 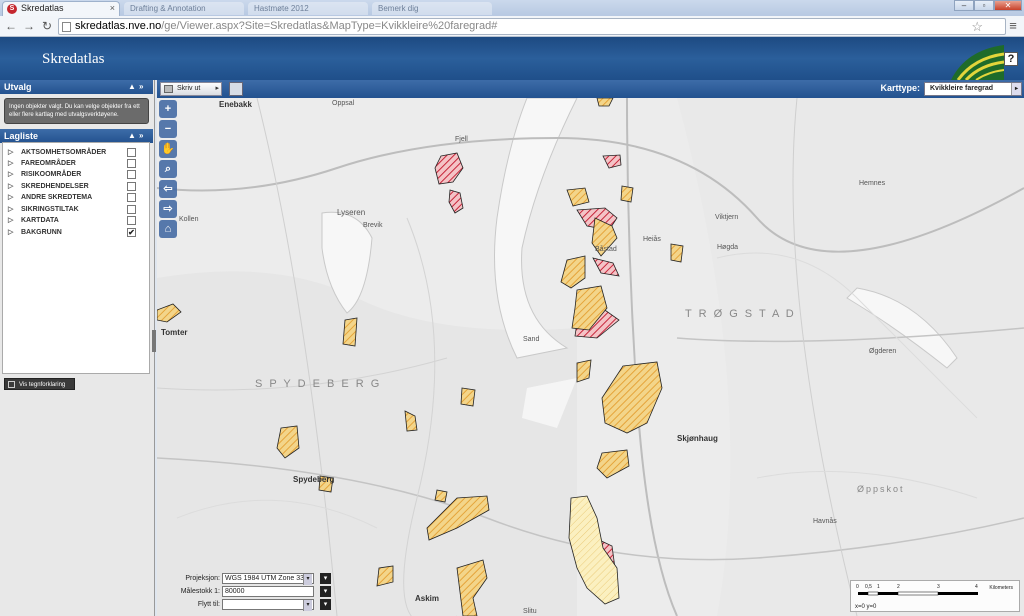 What do you see at coordinates (11, 26) in the screenshot?
I see `back-arrow-icon: ←` at bounding box center [11, 26].